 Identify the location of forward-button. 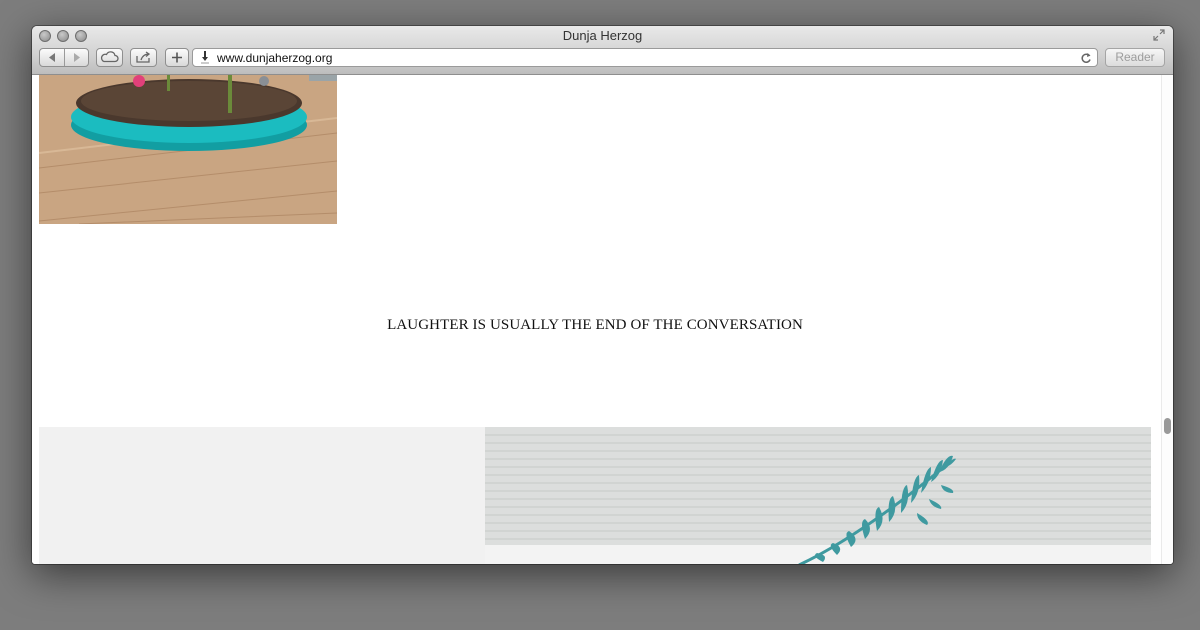
(77, 57).